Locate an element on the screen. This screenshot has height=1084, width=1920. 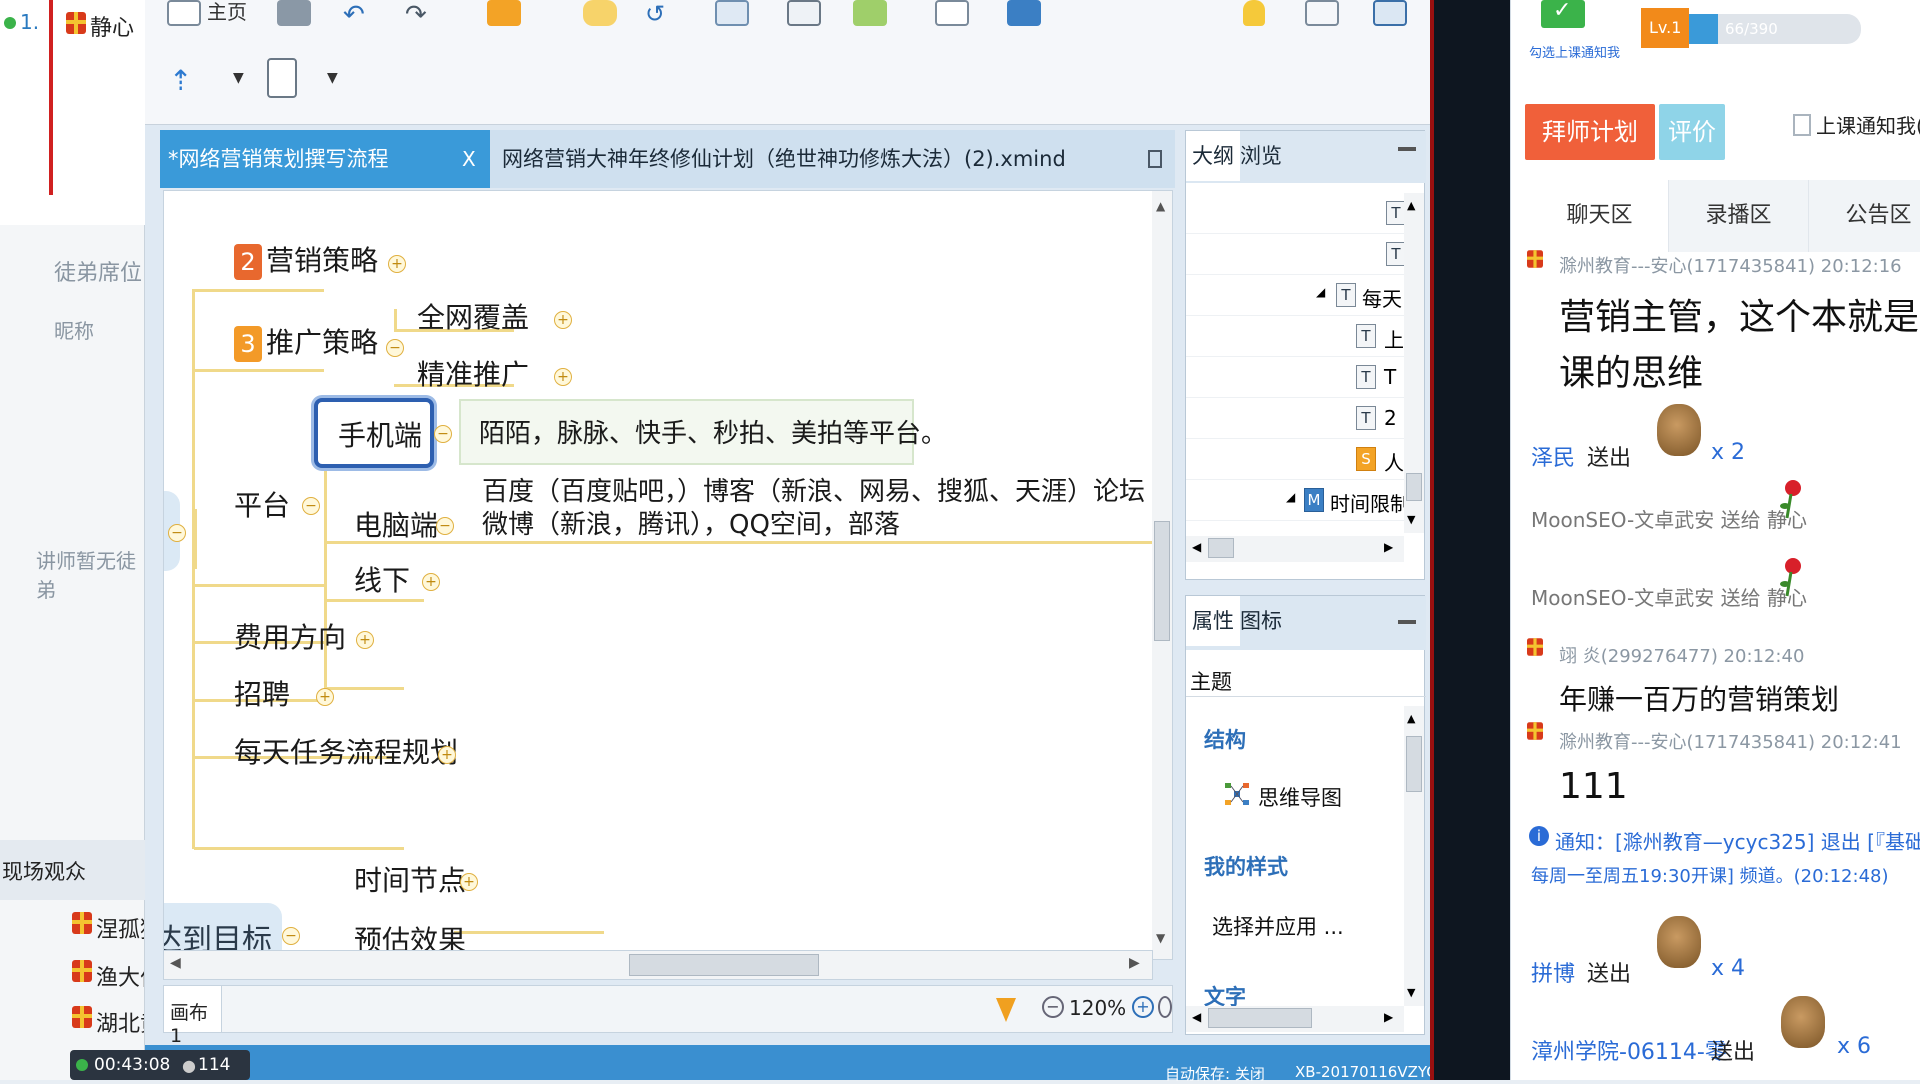
sheet-tab: 画布 1 is located at coordinates (193, 1016).